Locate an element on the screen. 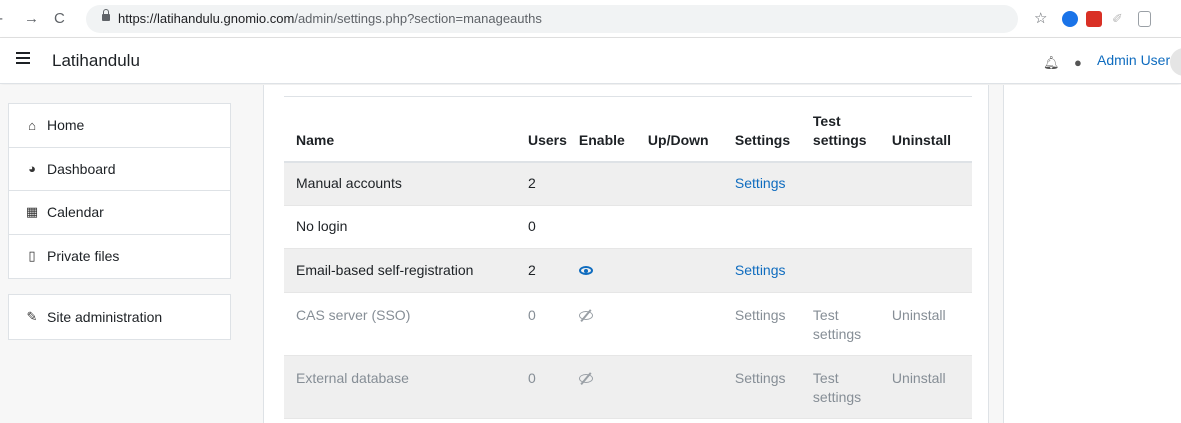 Image resolution: width=1181 pixels, height=423 pixels. nav-item-label: Private files is located at coordinates (83, 256).